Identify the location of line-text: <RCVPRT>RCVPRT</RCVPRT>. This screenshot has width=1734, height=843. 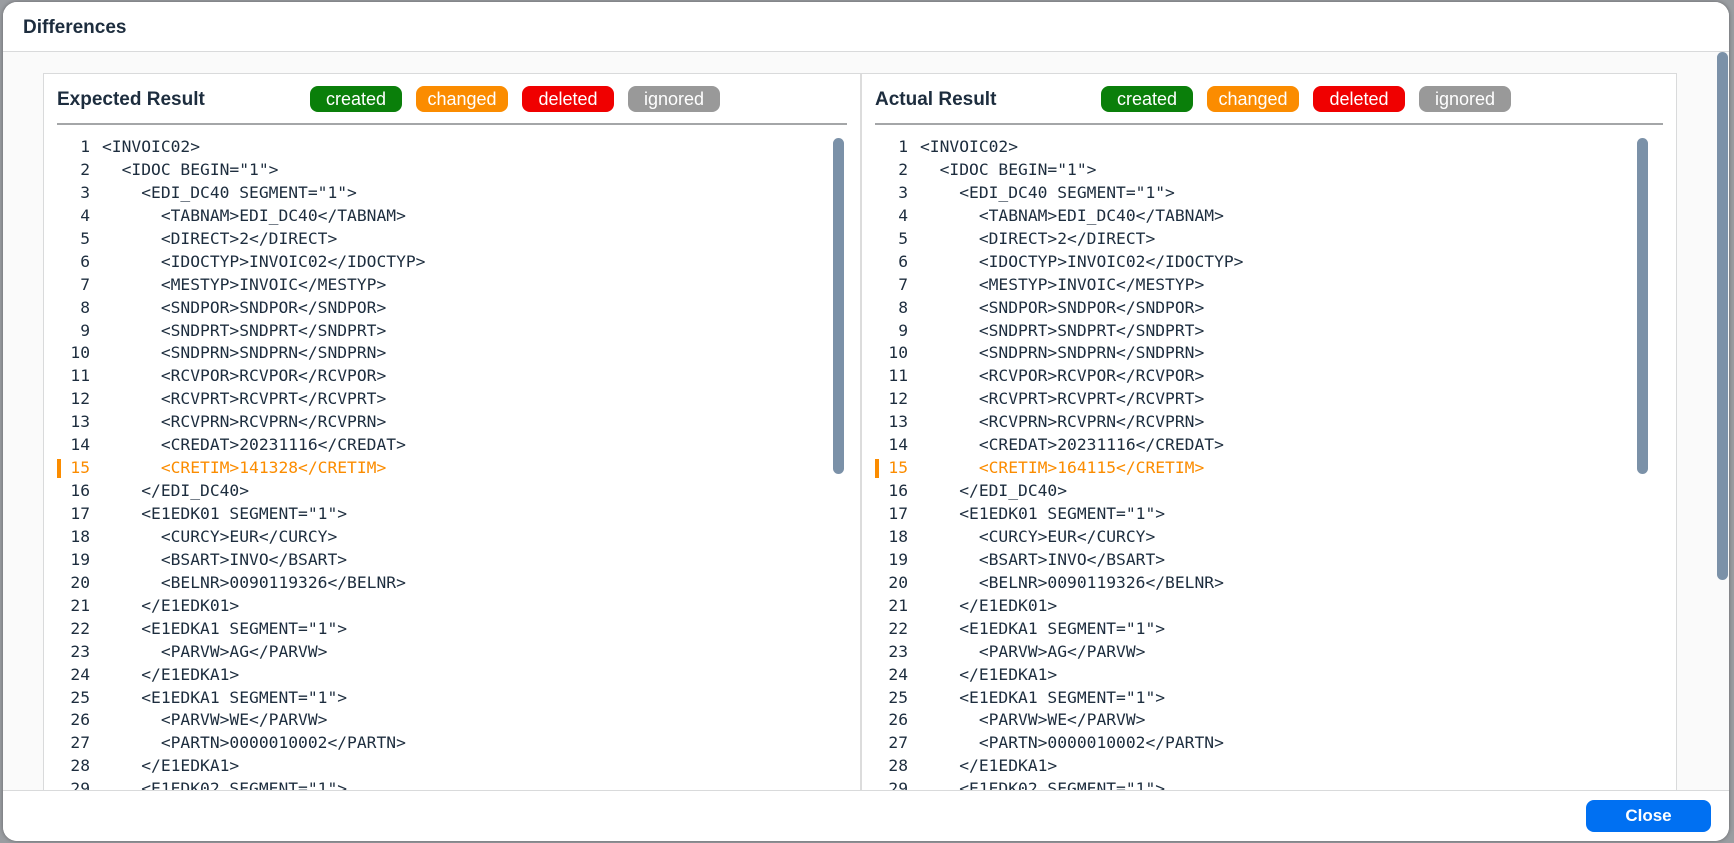
(1062, 399).